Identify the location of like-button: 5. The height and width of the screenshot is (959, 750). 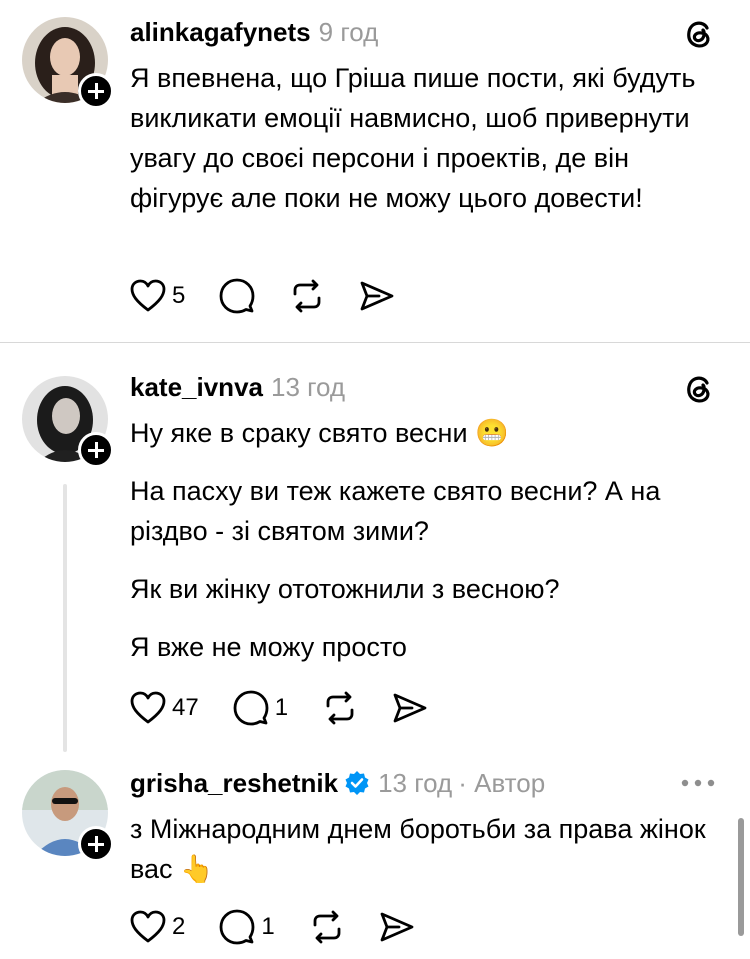
(157, 296).